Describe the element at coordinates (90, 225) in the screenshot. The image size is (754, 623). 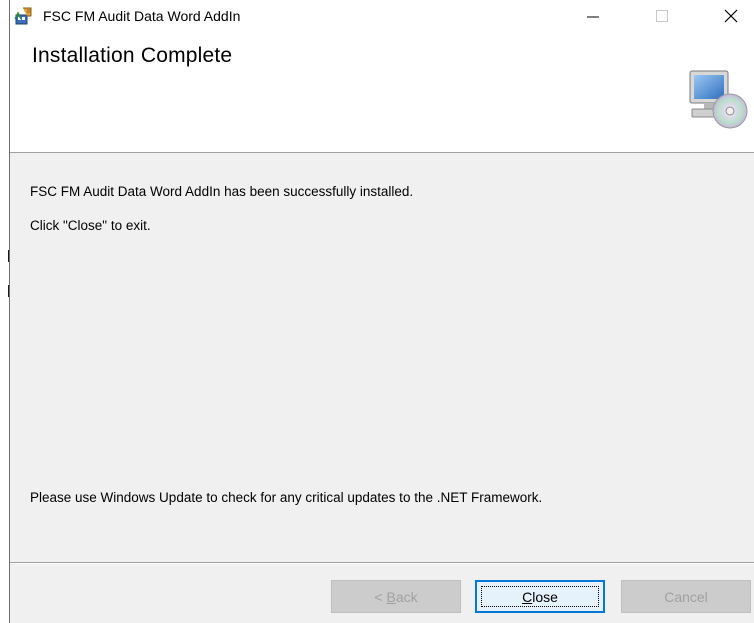
I see `exit-instruction: Click "Close" to exit.` at that location.